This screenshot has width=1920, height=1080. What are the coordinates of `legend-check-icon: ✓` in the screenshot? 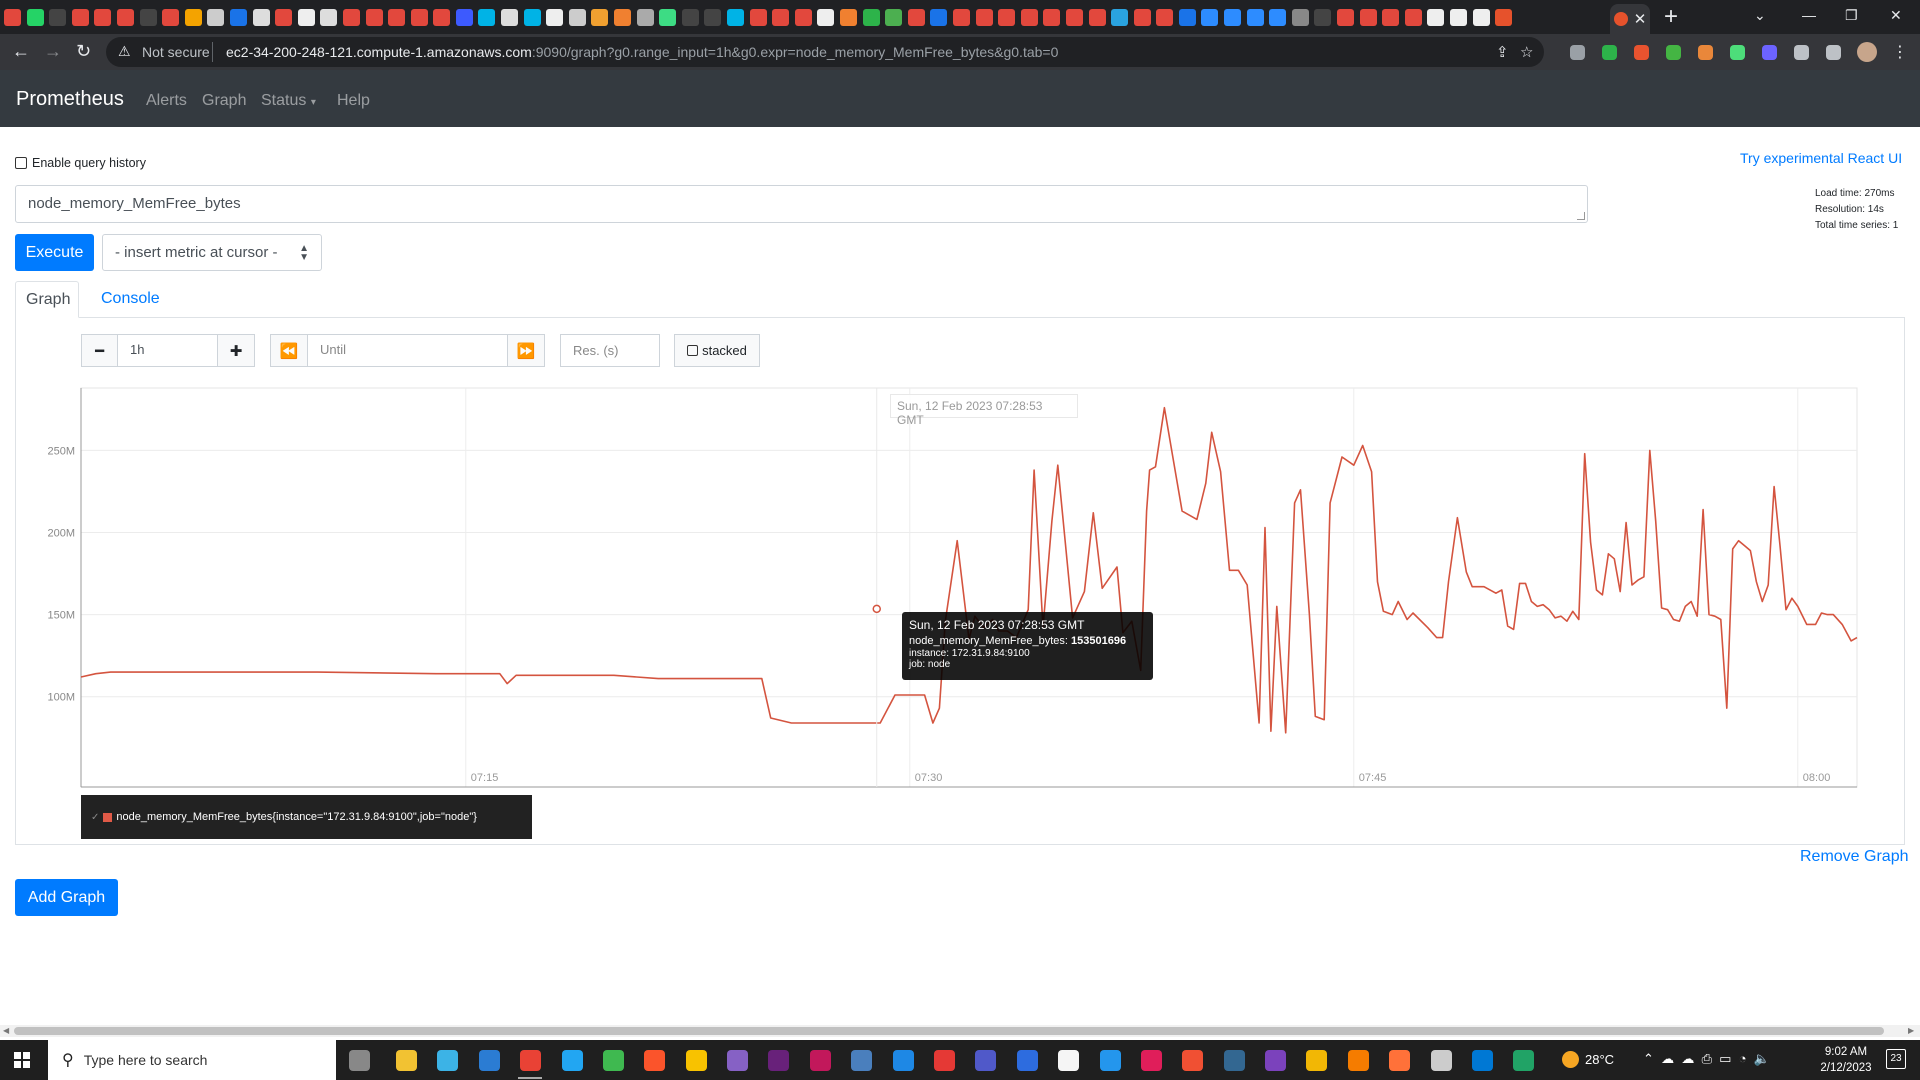 It's located at (95, 817).